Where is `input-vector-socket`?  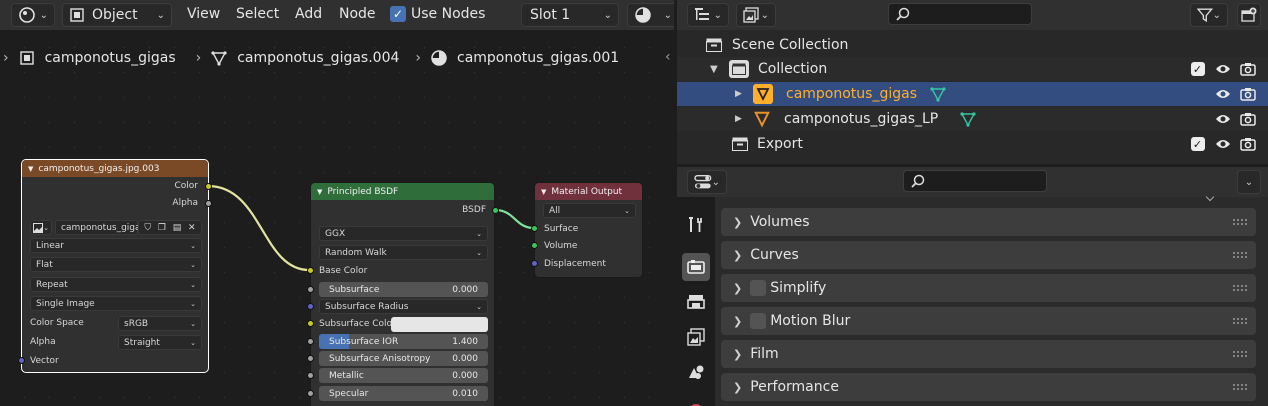
input-vector-socket is located at coordinates (21, 360).